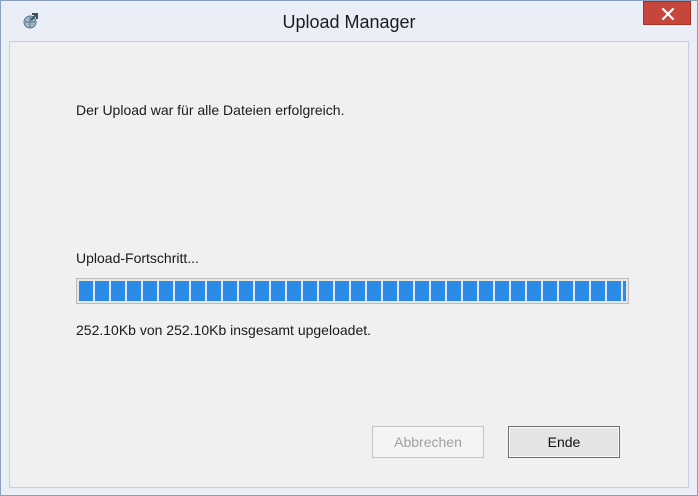 The height and width of the screenshot is (496, 698). I want to click on end-button: Ende, so click(564, 442).